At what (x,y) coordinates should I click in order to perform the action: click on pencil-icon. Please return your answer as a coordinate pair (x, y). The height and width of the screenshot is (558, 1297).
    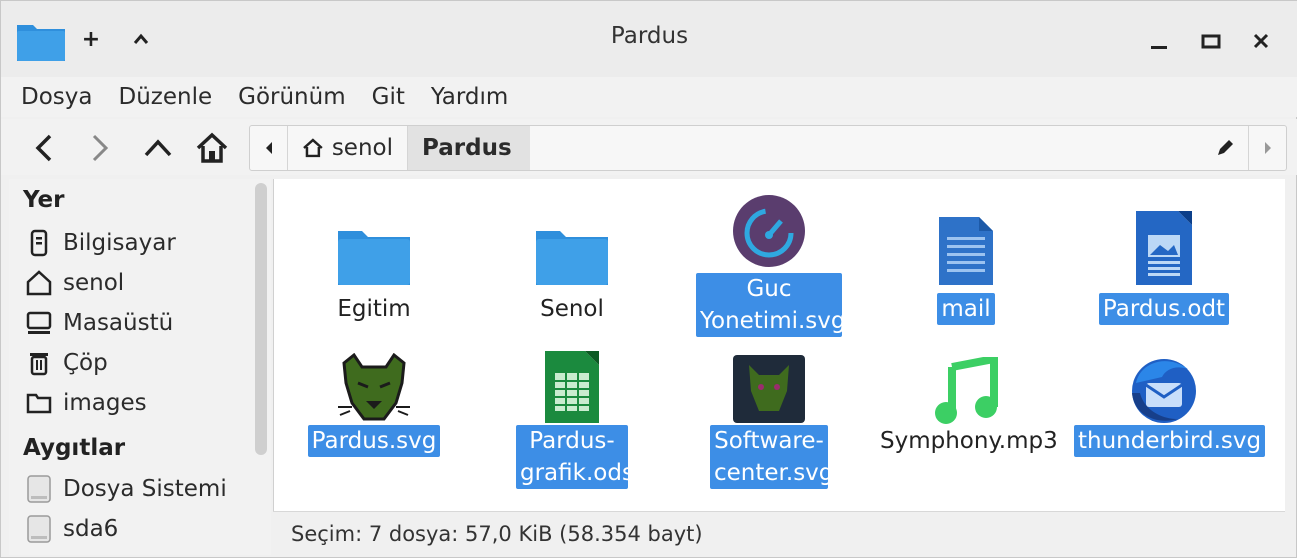
    Looking at the image, I should click on (1225, 147).